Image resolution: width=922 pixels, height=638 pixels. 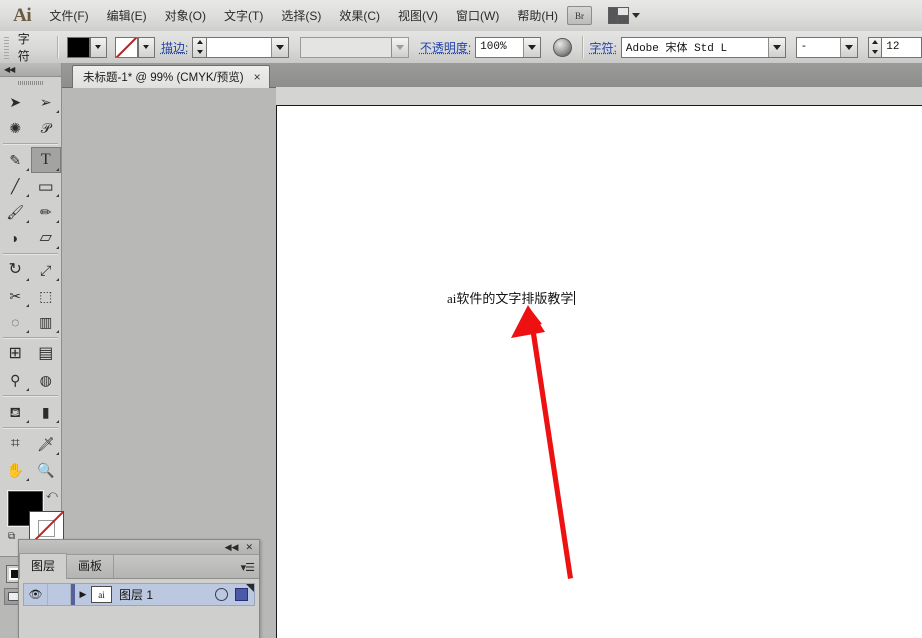 I want to click on table-row: 👁 ▶ ai 图层 1, so click(x=139, y=594).